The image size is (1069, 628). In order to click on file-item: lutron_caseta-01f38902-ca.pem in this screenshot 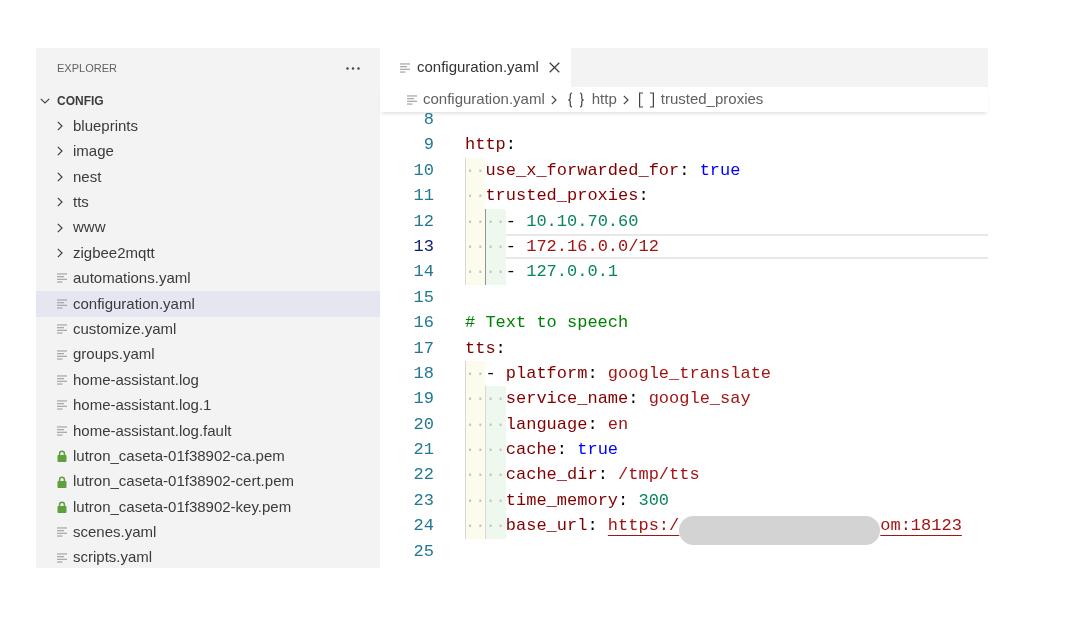, I will do `click(208, 456)`.